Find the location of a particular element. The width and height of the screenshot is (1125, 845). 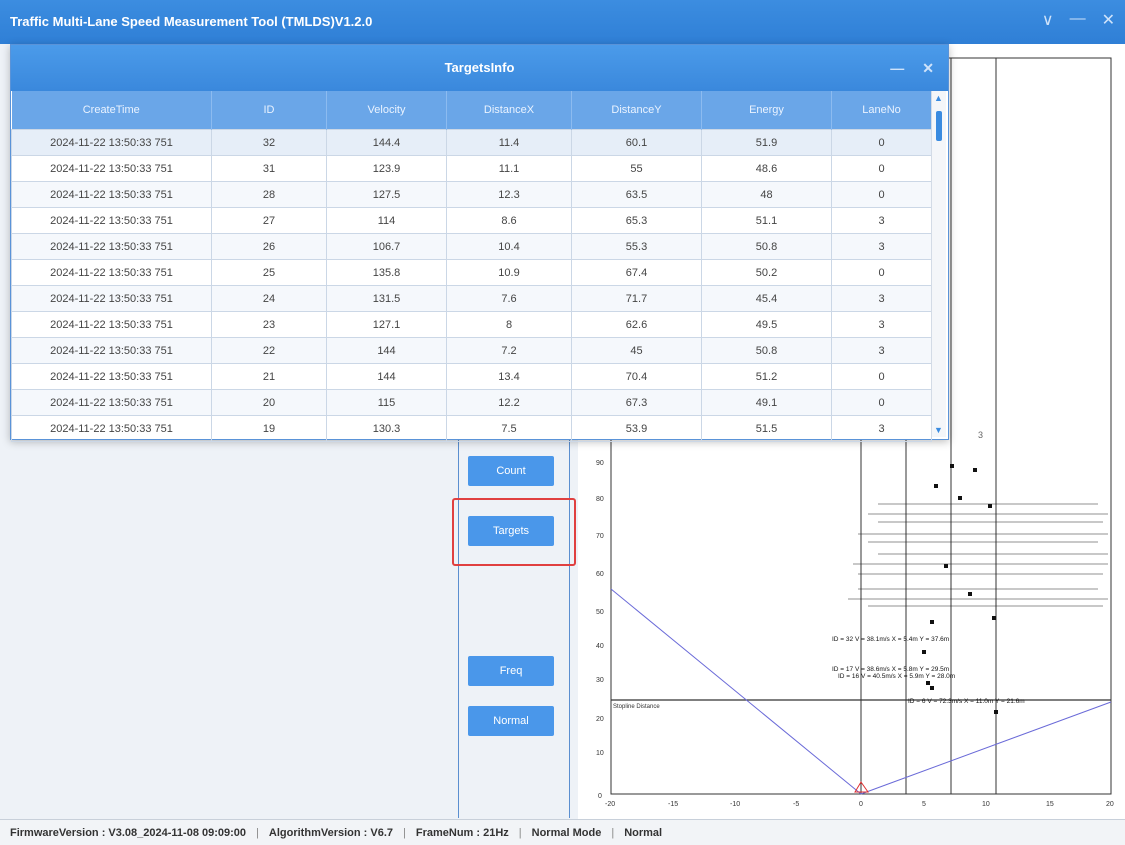

table-cell: 51.5 is located at coordinates (766, 428).